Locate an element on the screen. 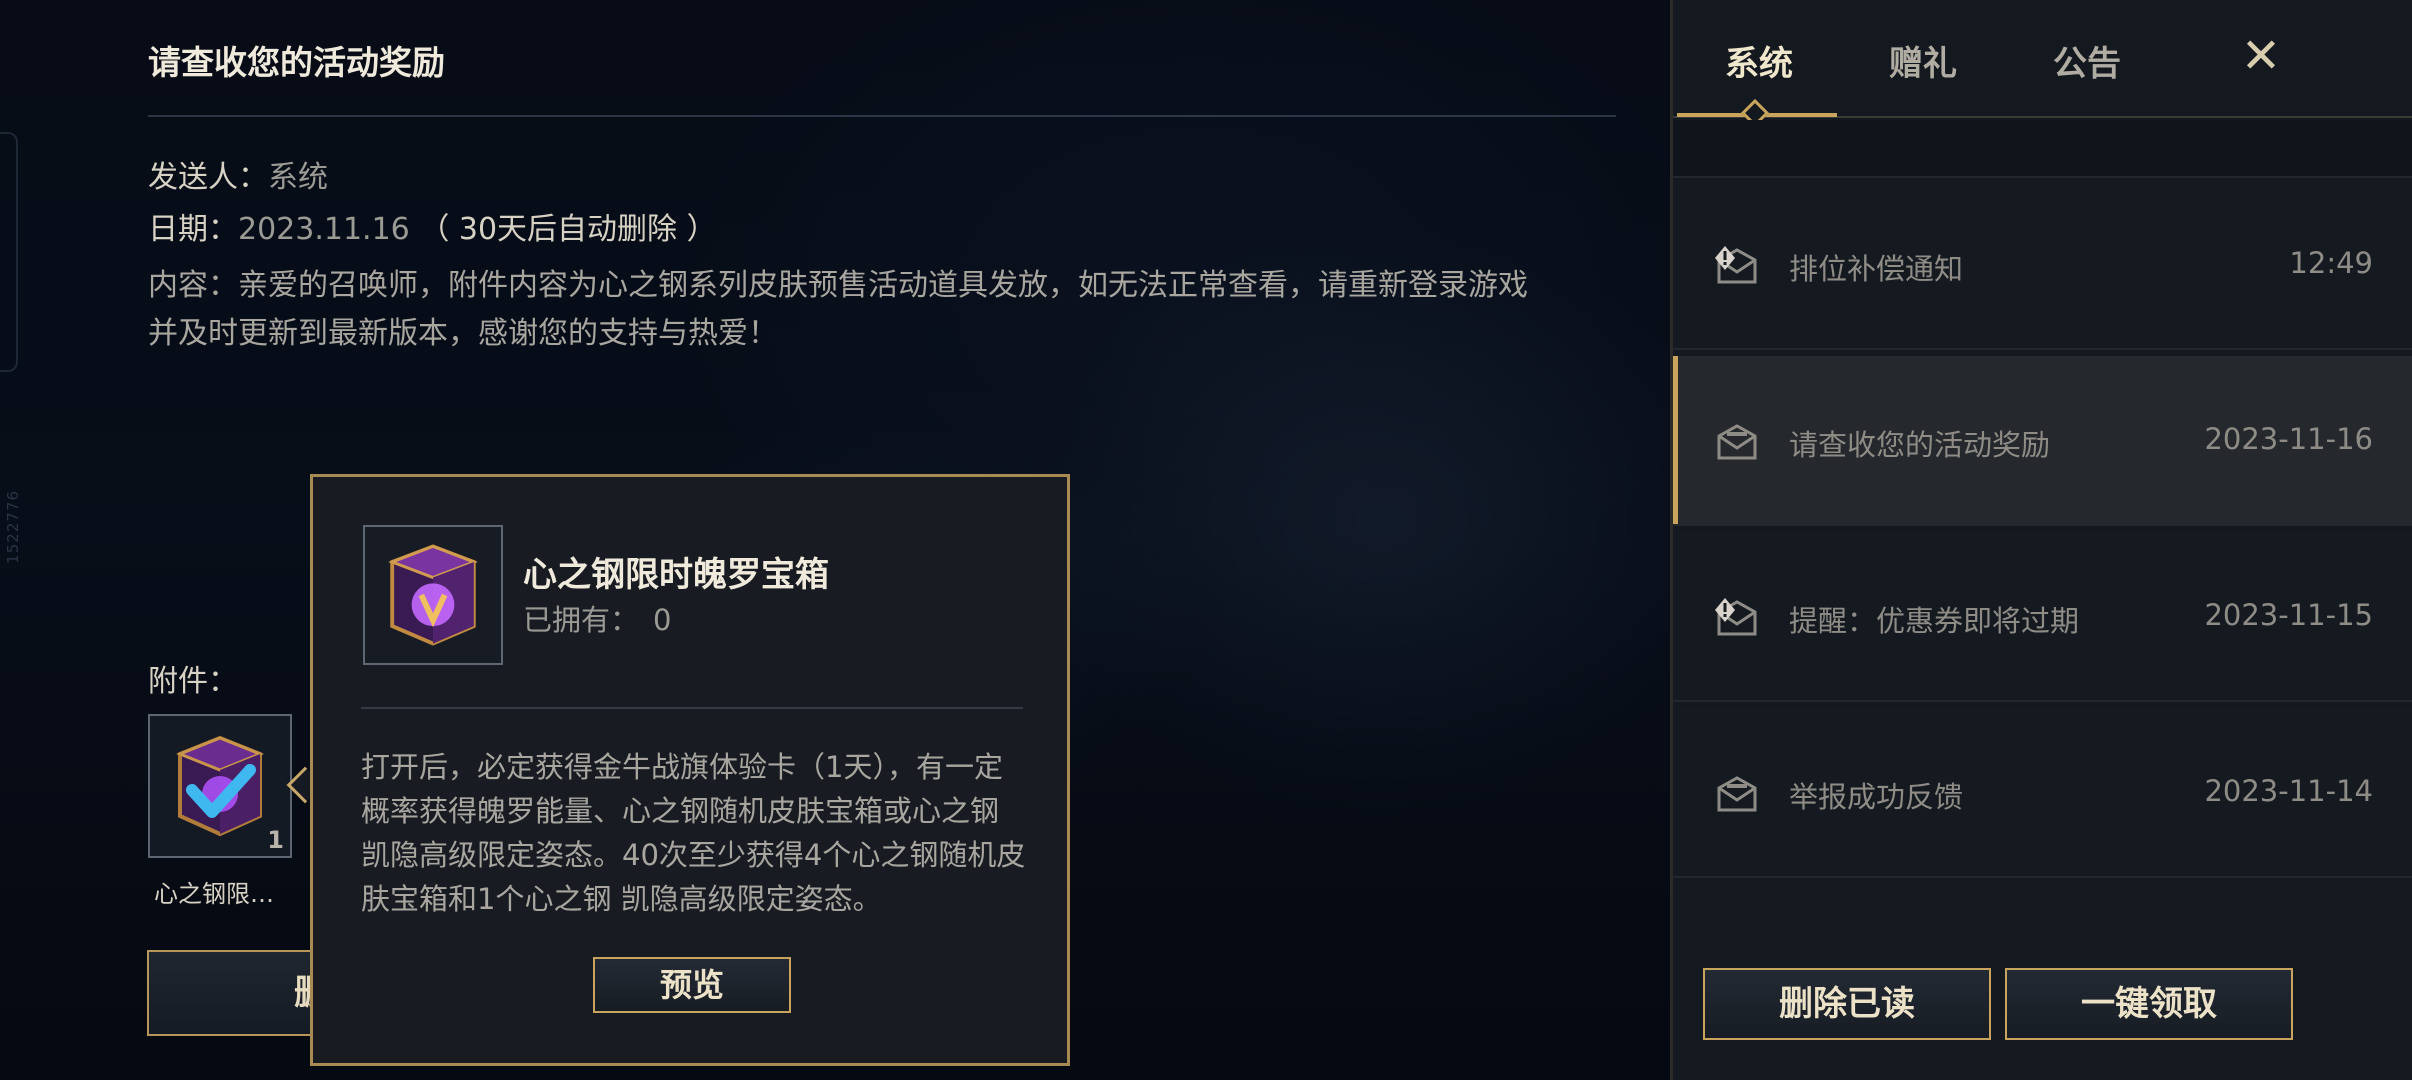  delete-read-button: 删除已读 is located at coordinates (1847, 1004).